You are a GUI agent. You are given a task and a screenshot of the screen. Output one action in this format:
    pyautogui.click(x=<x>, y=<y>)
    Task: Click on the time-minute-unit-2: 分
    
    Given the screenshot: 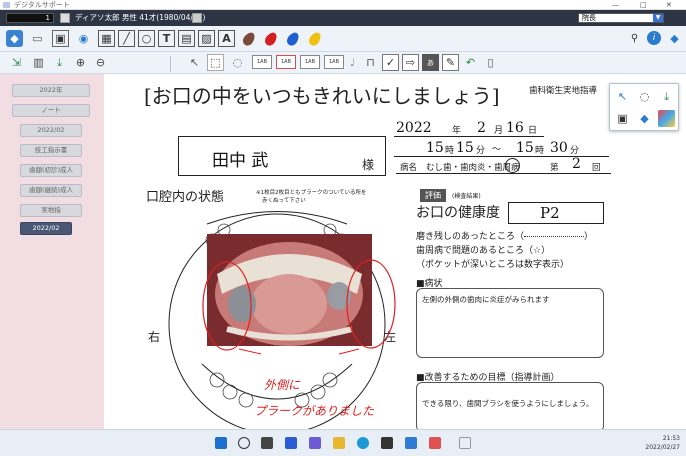 What is the action you would take?
    pyautogui.click(x=575, y=151)
    